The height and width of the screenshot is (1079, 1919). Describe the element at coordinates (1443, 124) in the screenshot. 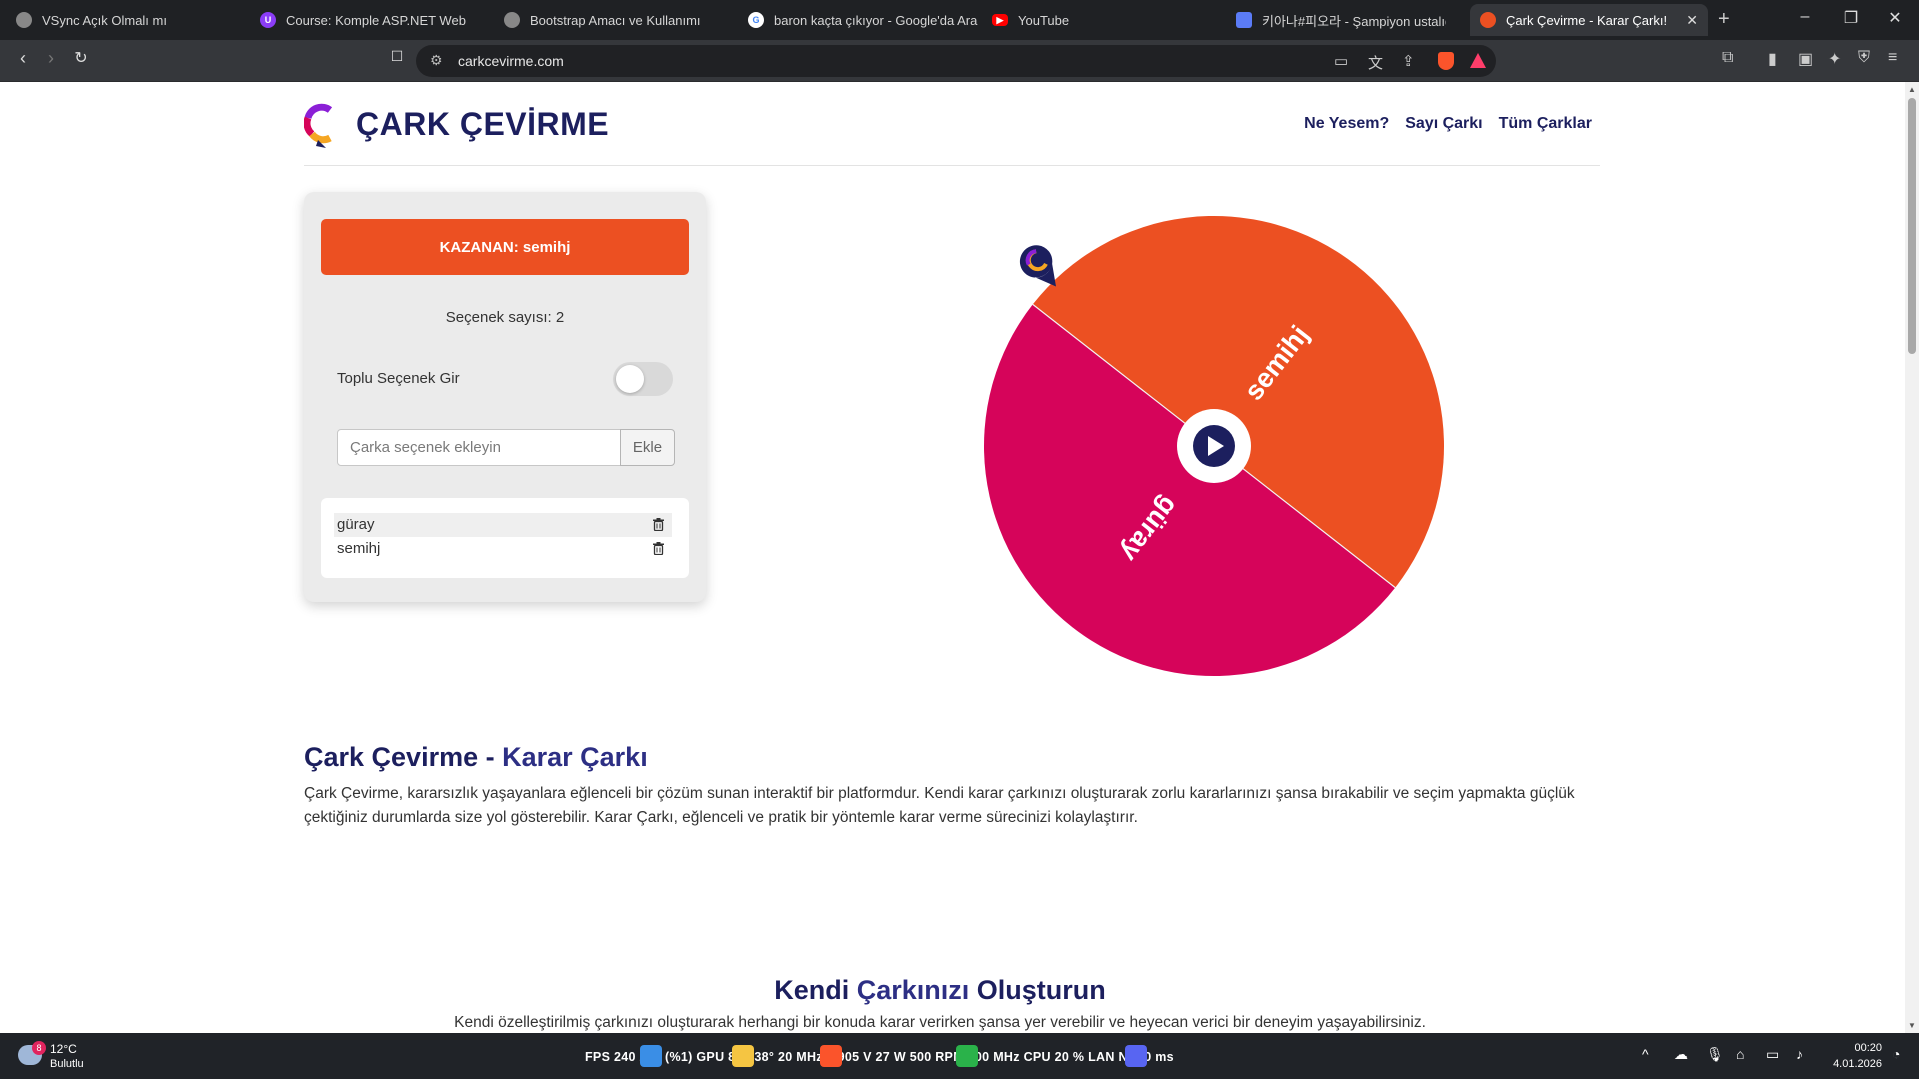

I see `nav-sayi-carki: Sayı Çarkı` at that location.